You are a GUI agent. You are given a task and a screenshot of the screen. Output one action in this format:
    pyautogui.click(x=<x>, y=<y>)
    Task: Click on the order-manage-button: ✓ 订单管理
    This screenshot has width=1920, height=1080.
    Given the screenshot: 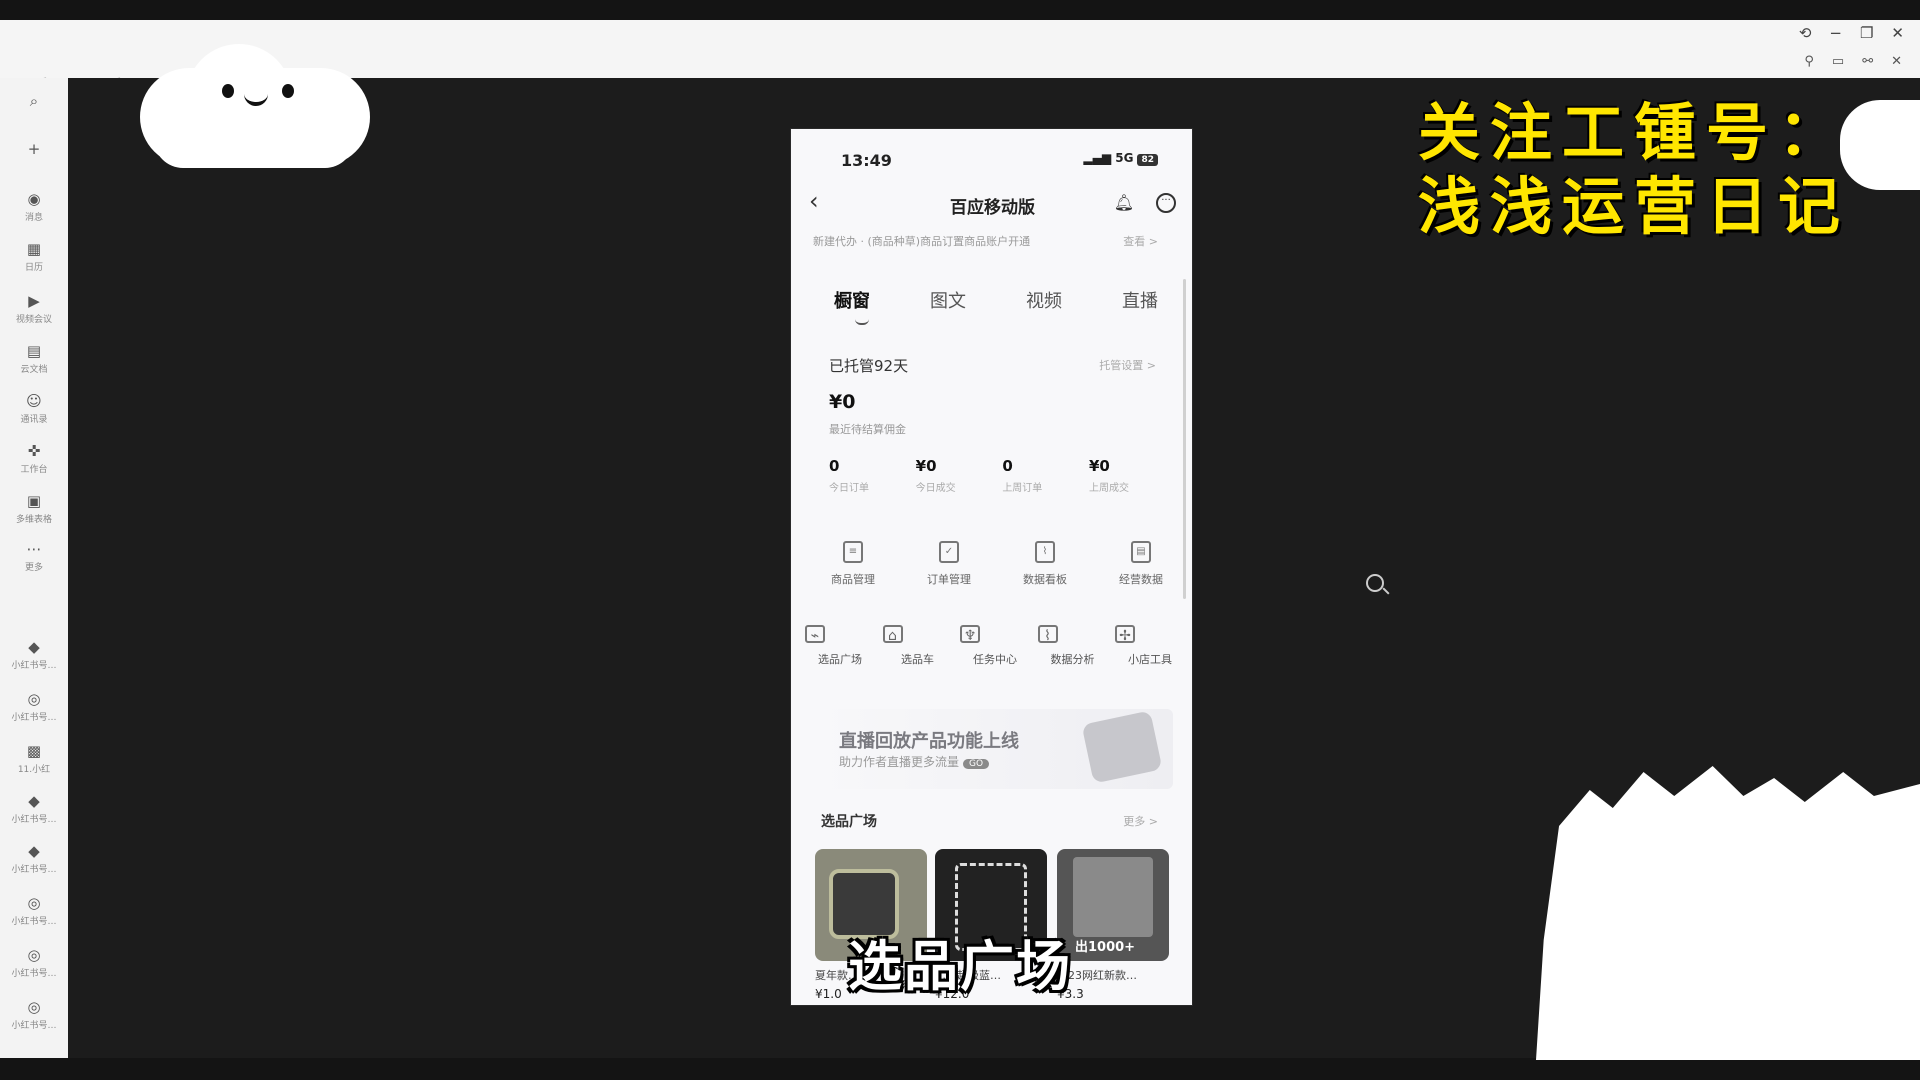 What is the action you would take?
    pyautogui.click(x=949, y=563)
    